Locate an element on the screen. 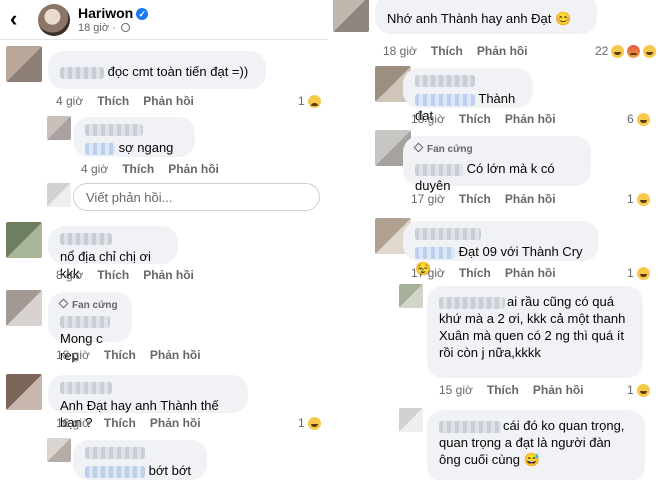 The width and height of the screenshot is (660, 480). reaction-count: 22 is located at coordinates (626, 51).